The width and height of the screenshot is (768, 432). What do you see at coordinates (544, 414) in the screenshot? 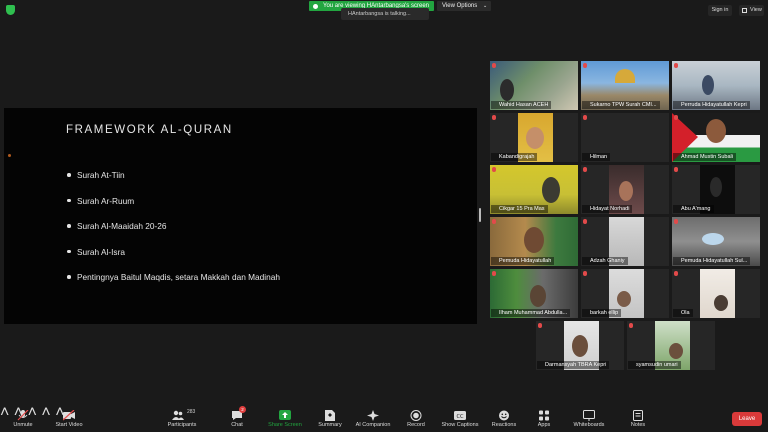
I see `apps-icon` at bounding box center [544, 414].